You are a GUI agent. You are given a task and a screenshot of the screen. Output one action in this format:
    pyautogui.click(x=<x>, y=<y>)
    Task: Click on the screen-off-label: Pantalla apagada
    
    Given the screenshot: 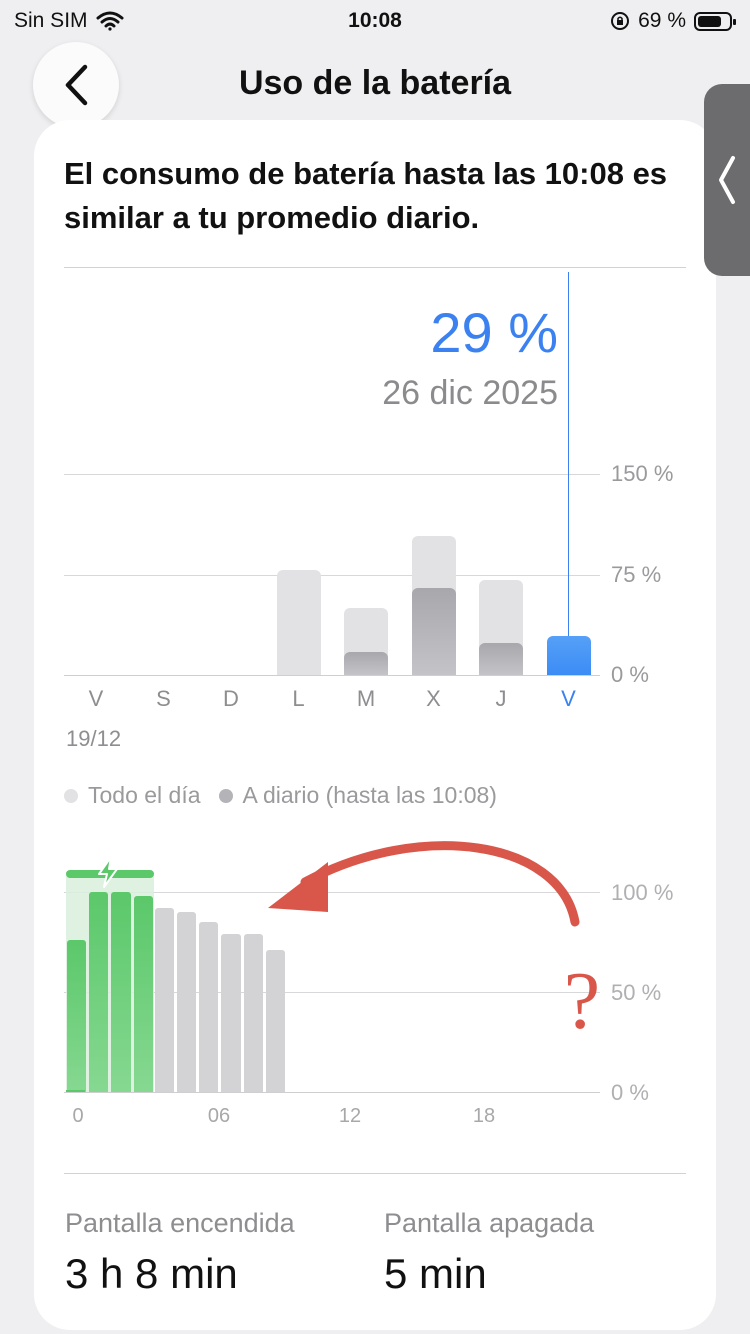 What is the action you would take?
    pyautogui.click(x=489, y=1223)
    